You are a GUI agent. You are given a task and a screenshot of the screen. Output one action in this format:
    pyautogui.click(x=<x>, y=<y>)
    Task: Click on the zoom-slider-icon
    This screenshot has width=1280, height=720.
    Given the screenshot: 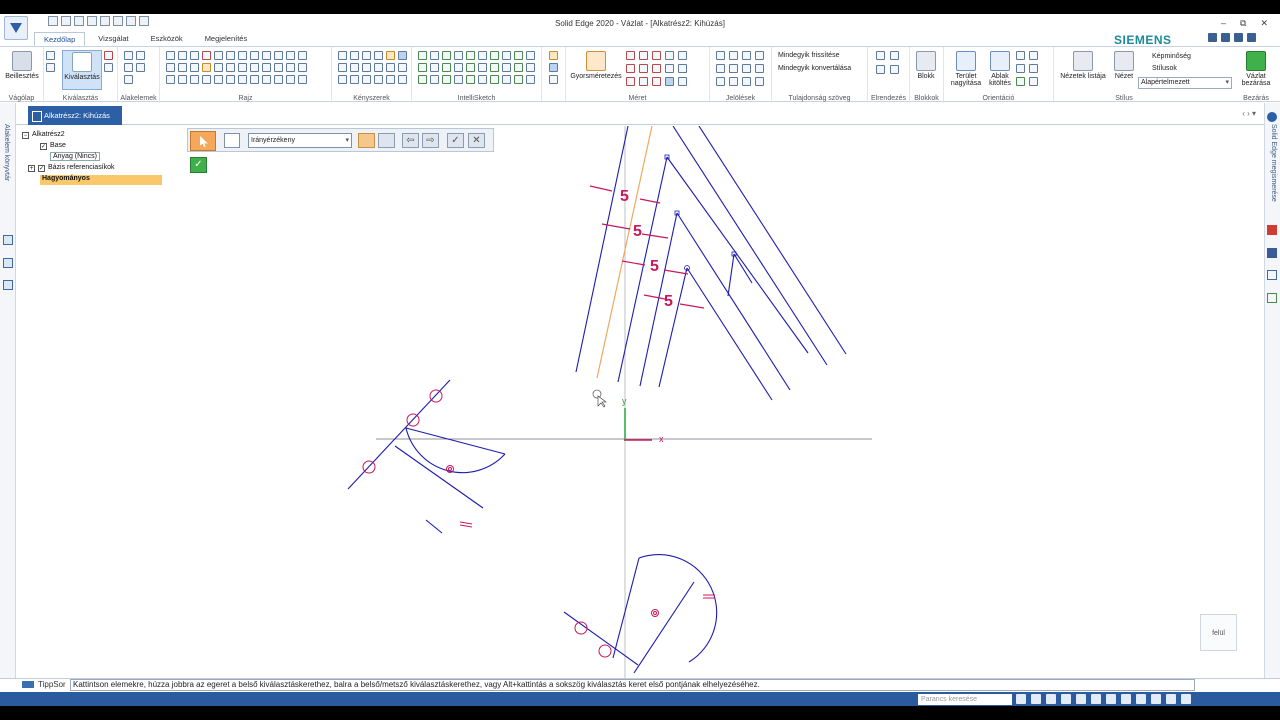 What is the action you would take?
    pyautogui.click(x=1186, y=699)
    